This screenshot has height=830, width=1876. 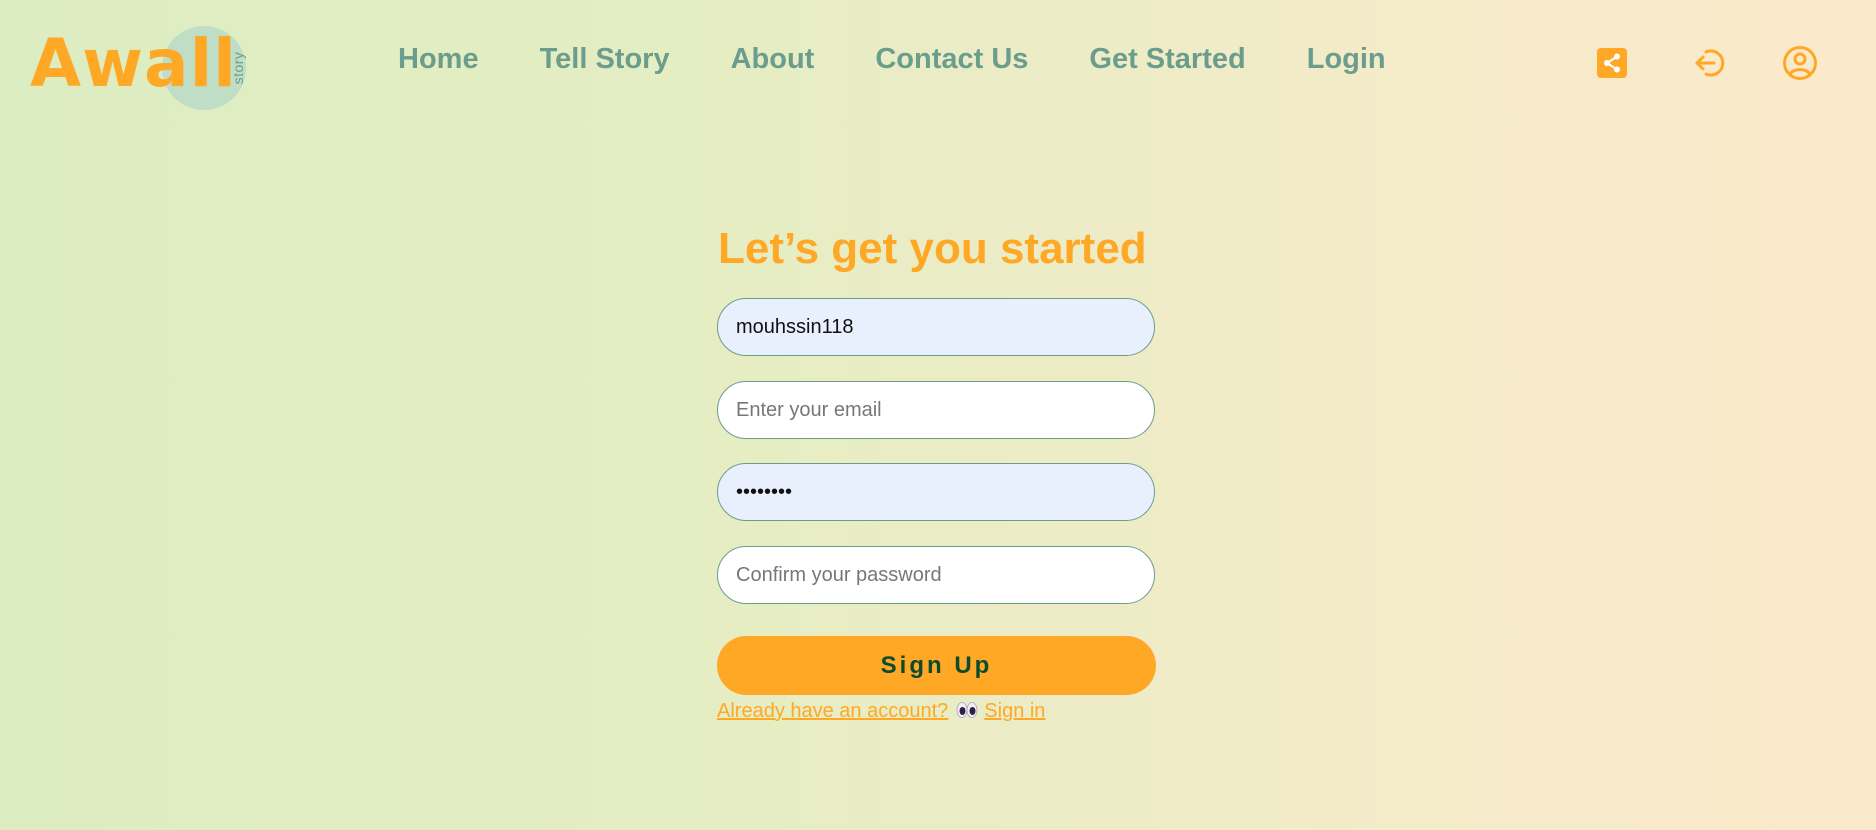 What do you see at coordinates (133, 63) in the screenshot?
I see `logo-wordmark: Awall` at bounding box center [133, 63].